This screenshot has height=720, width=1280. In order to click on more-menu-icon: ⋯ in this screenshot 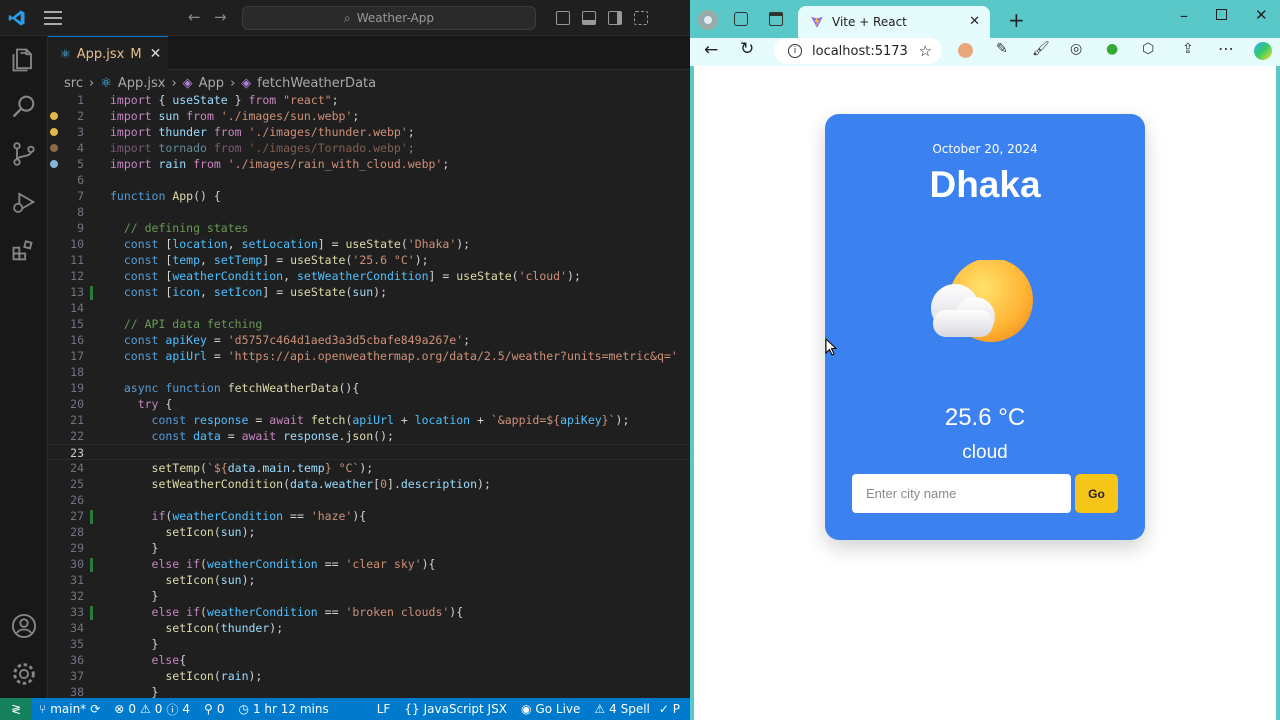, I will do `click(1226, 48)`.